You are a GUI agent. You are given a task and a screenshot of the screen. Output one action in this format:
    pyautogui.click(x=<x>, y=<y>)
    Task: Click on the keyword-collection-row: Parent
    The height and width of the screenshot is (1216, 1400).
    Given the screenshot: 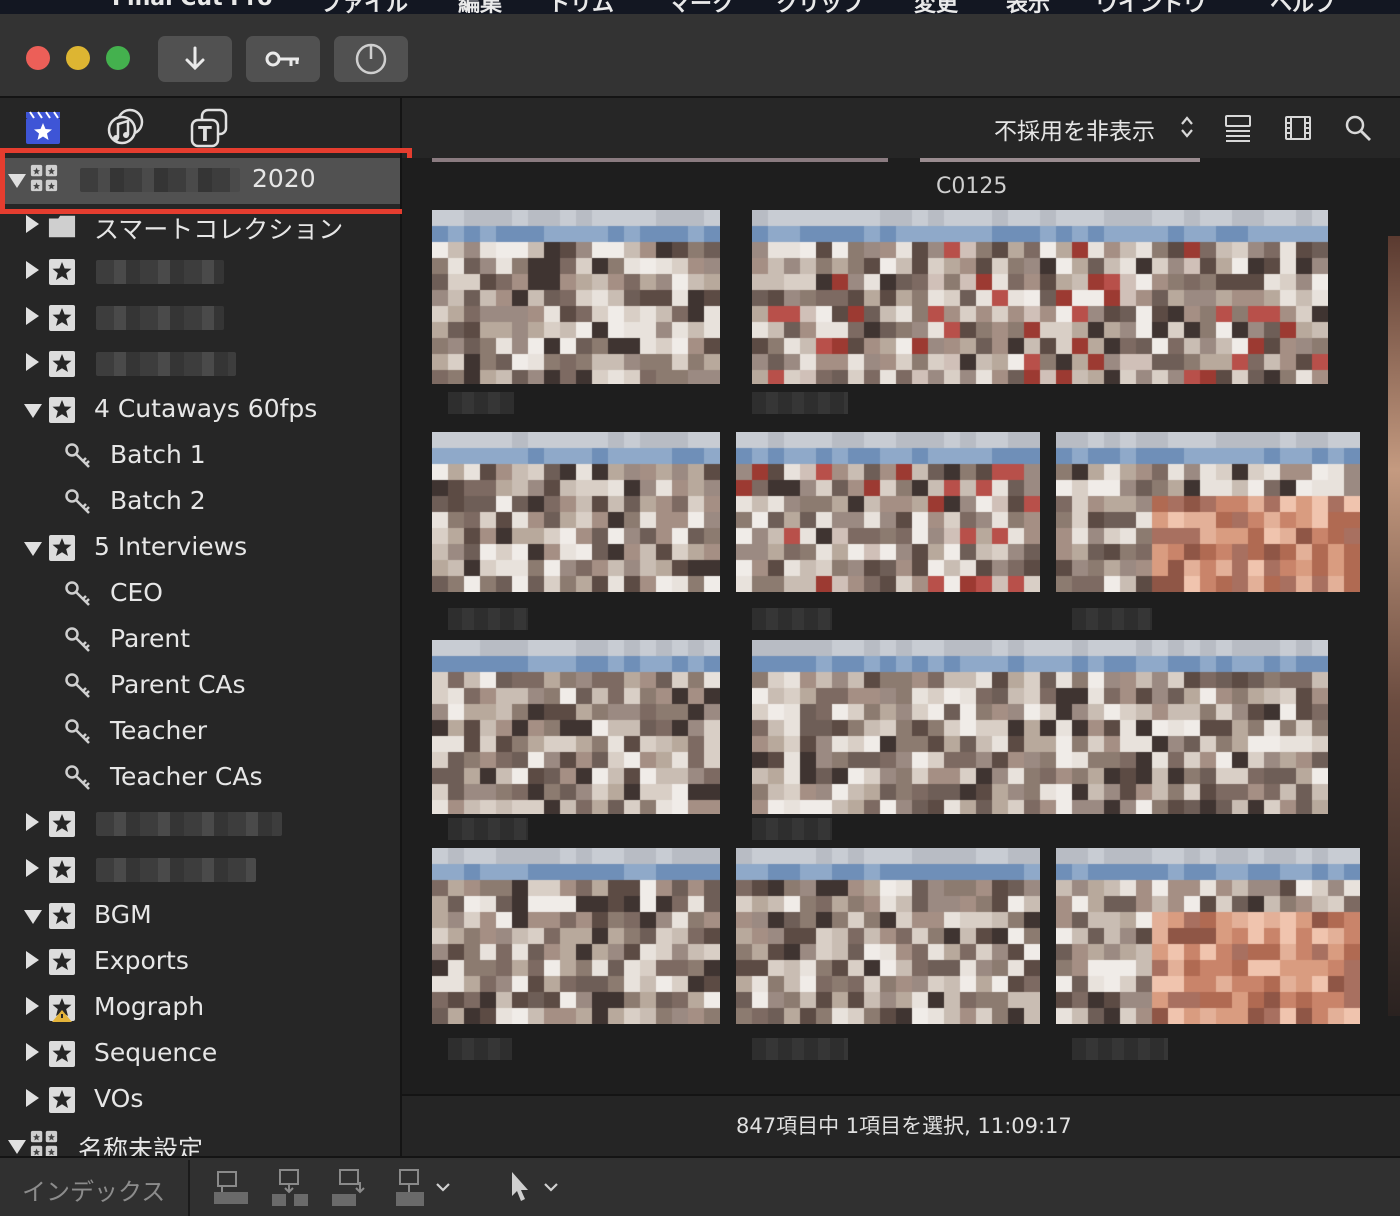 What is the action you would take?
    pyautogui.click(x=200, y=640)
    